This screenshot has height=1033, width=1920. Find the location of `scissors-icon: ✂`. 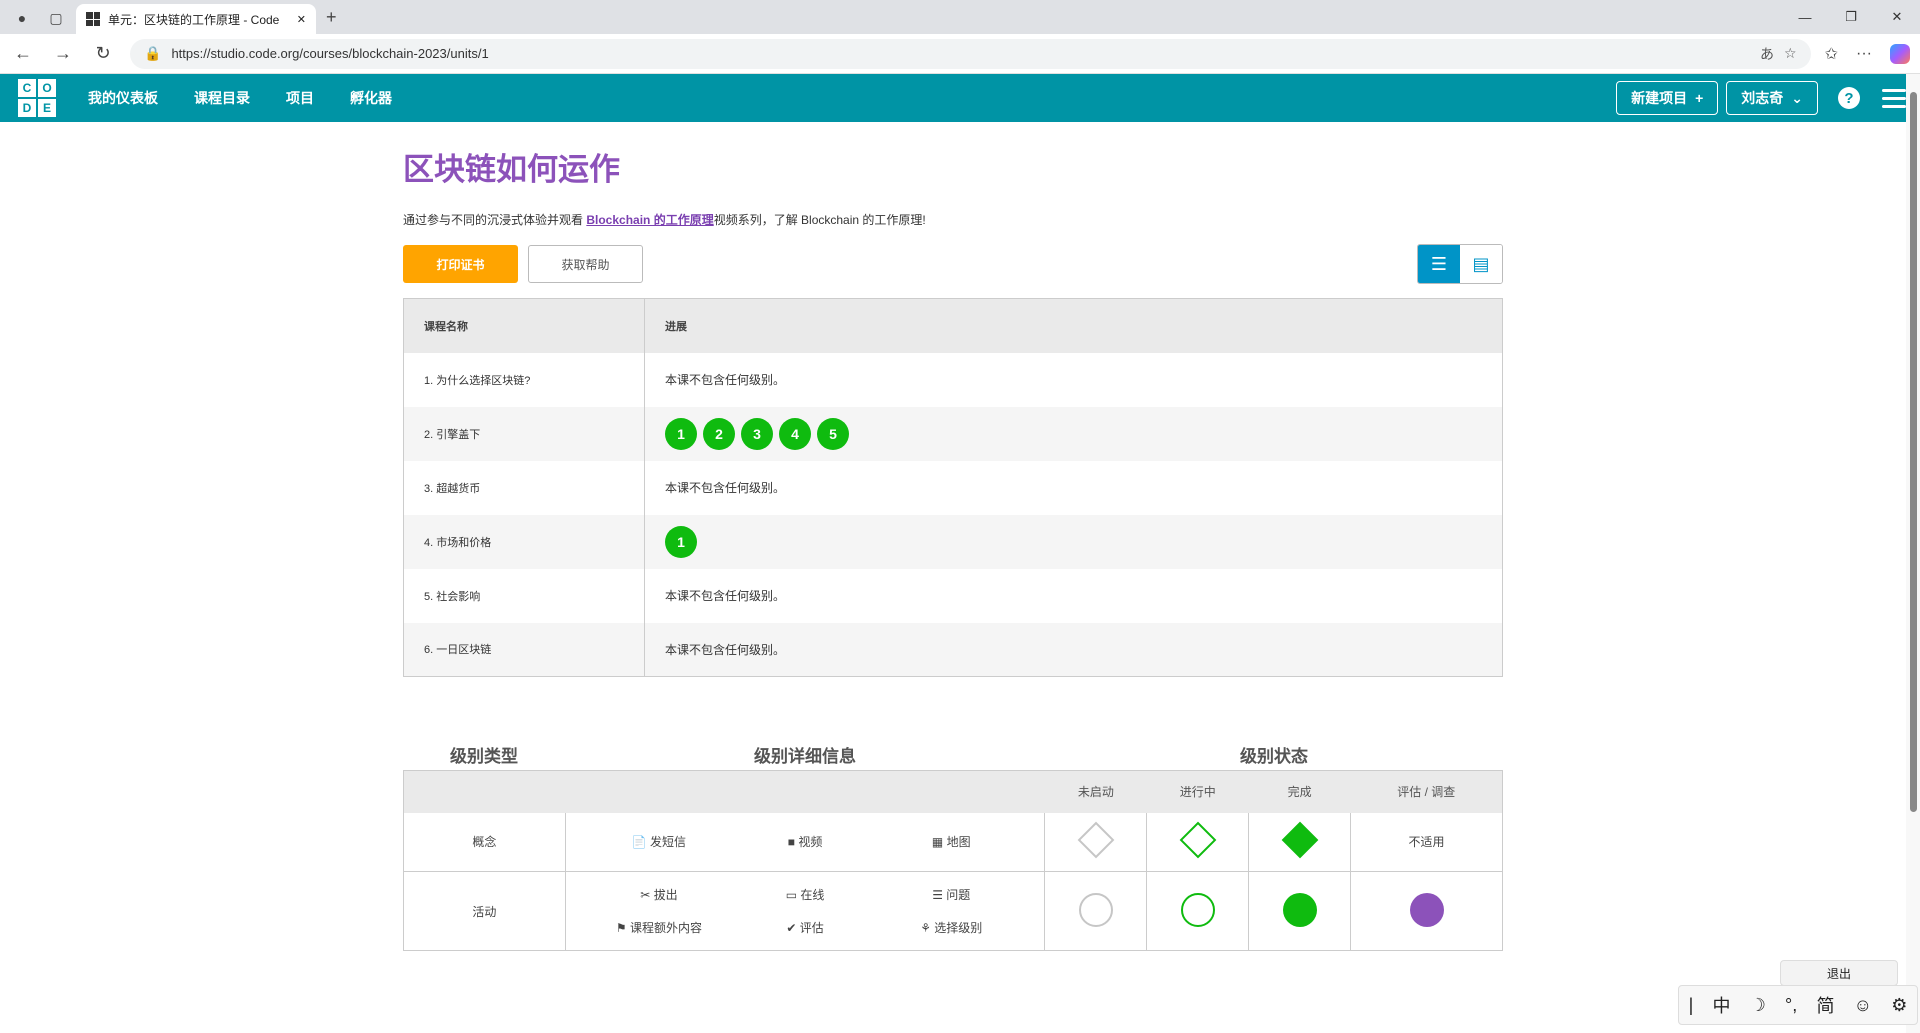

scissors-icon: ✂ is located at coordinates (645, 895).